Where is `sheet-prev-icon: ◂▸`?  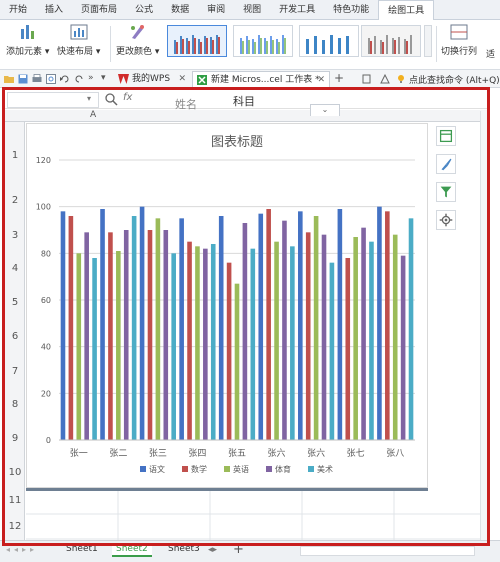
sheet-prev-icon: ◂▸ is located at coordinates (212, 550).